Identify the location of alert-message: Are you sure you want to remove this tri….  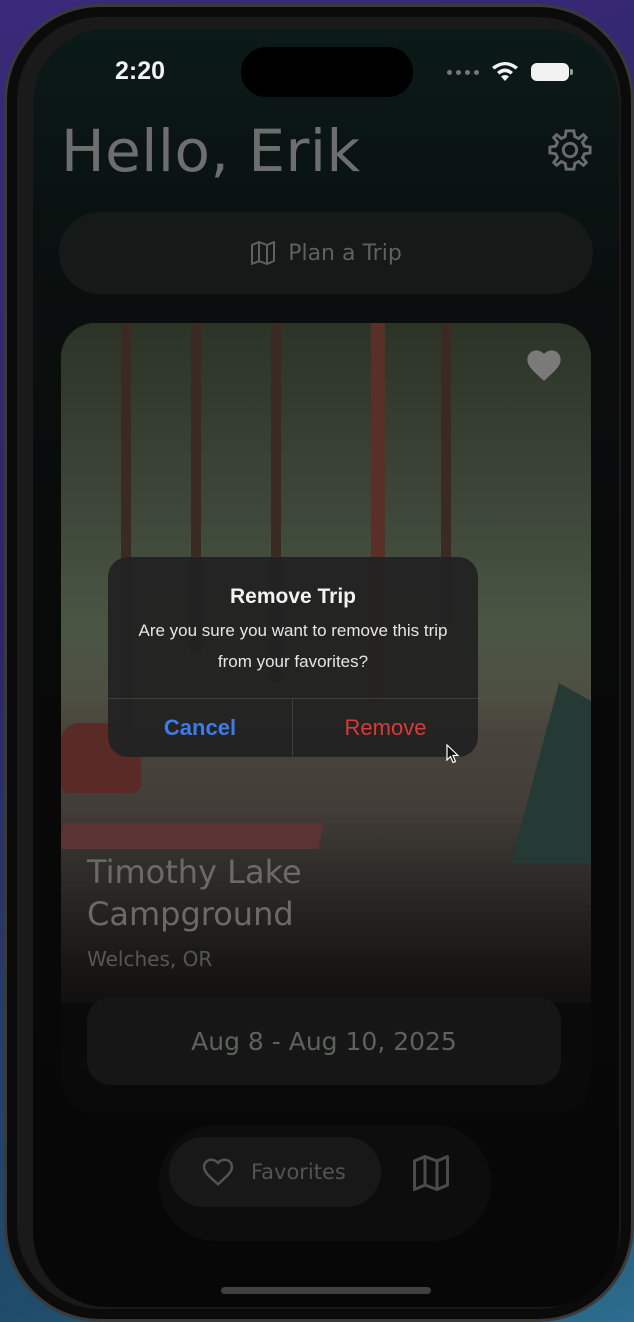
(293, 646).